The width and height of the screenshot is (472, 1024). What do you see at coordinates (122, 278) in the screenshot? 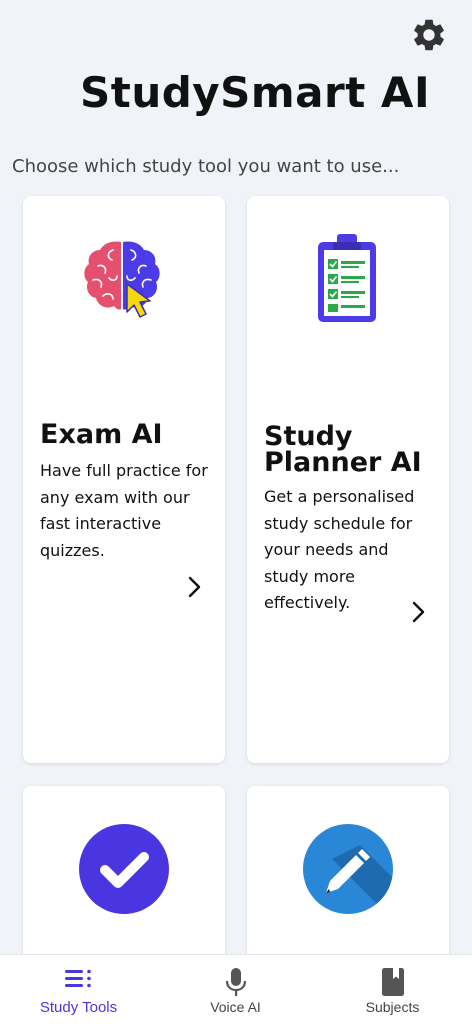
I see `brain-cursor-icon` at bounding box center [122, 278].